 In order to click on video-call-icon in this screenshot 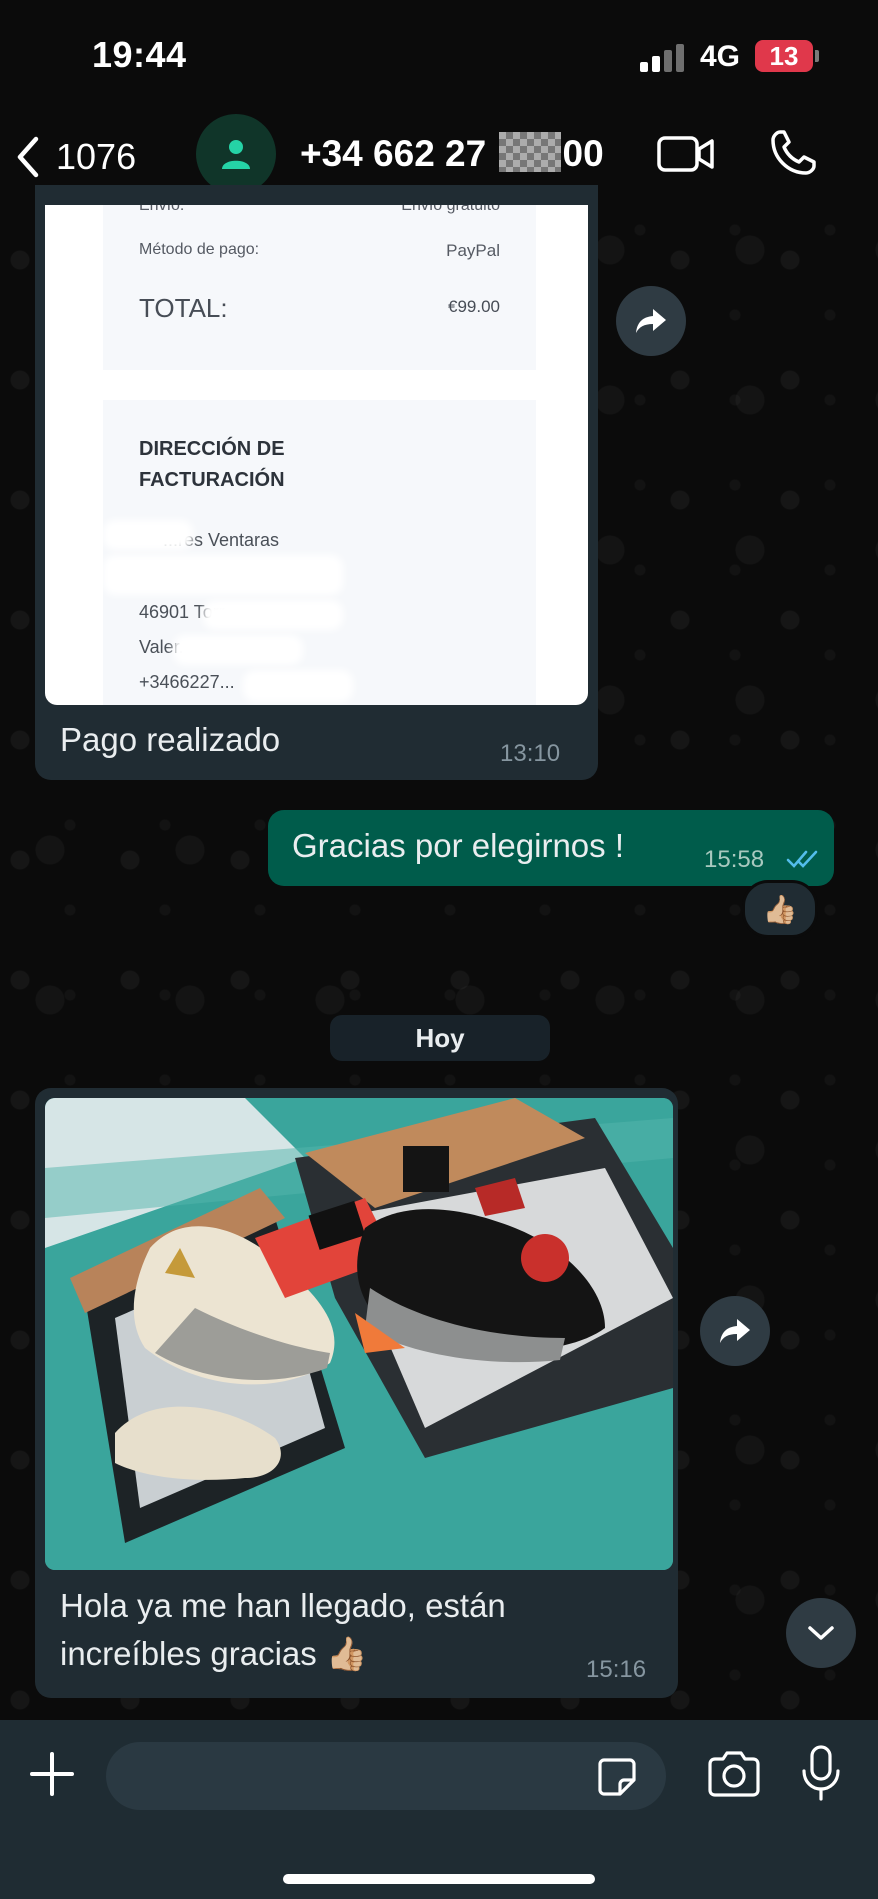, I will do `click(686, 154)`.